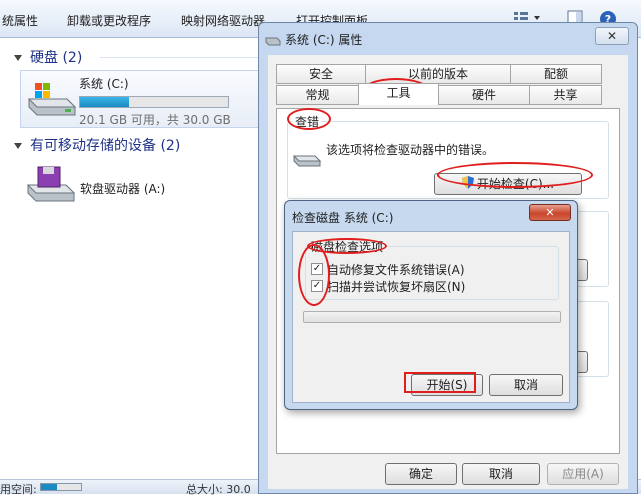  Describe the element at coordinates (612, 36) in the screenshot. I see `props-close-button: ✕` at that location.